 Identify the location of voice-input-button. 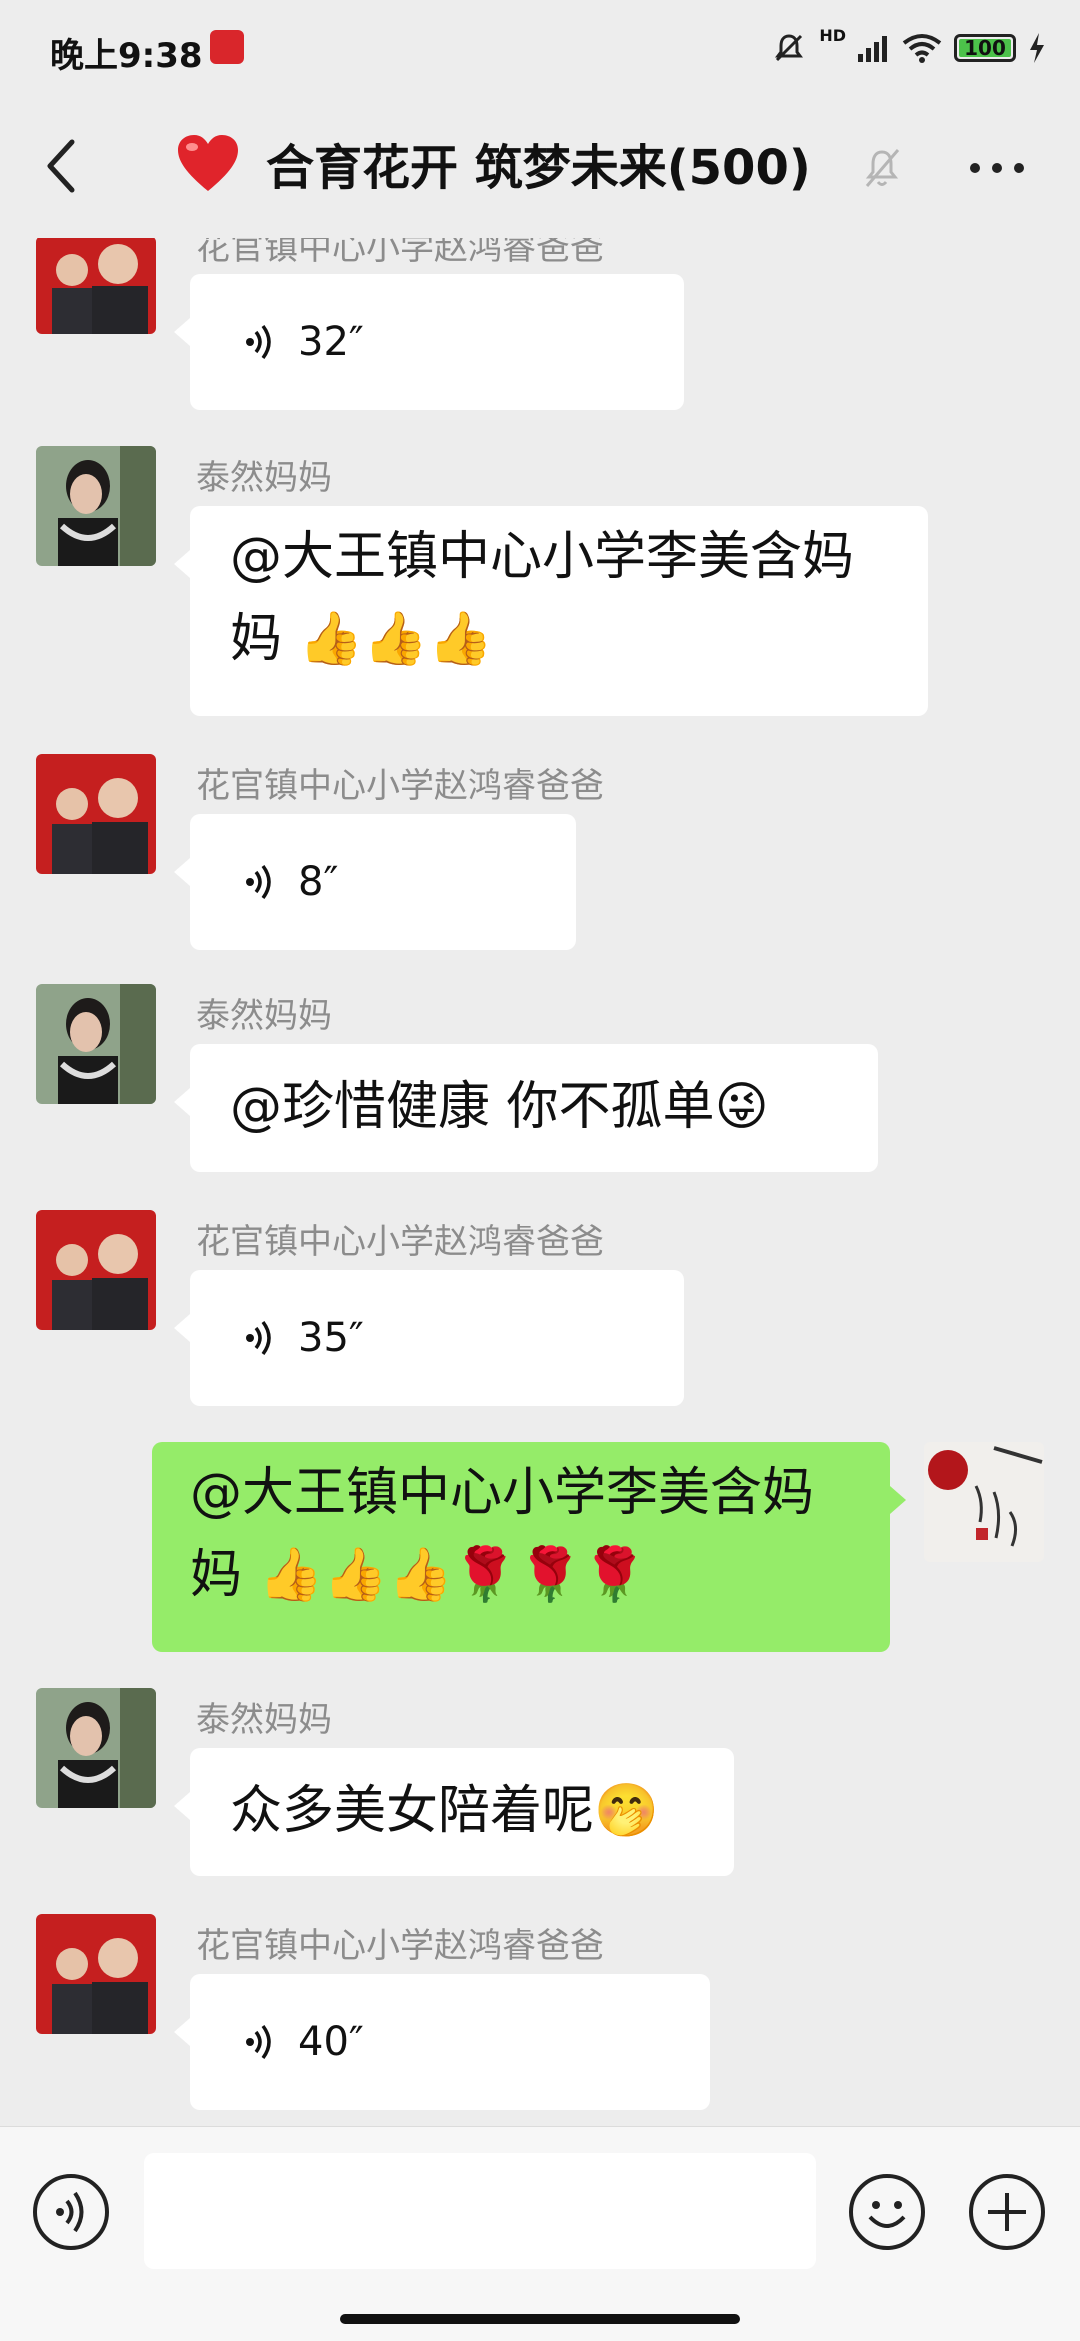
(71, 2212).